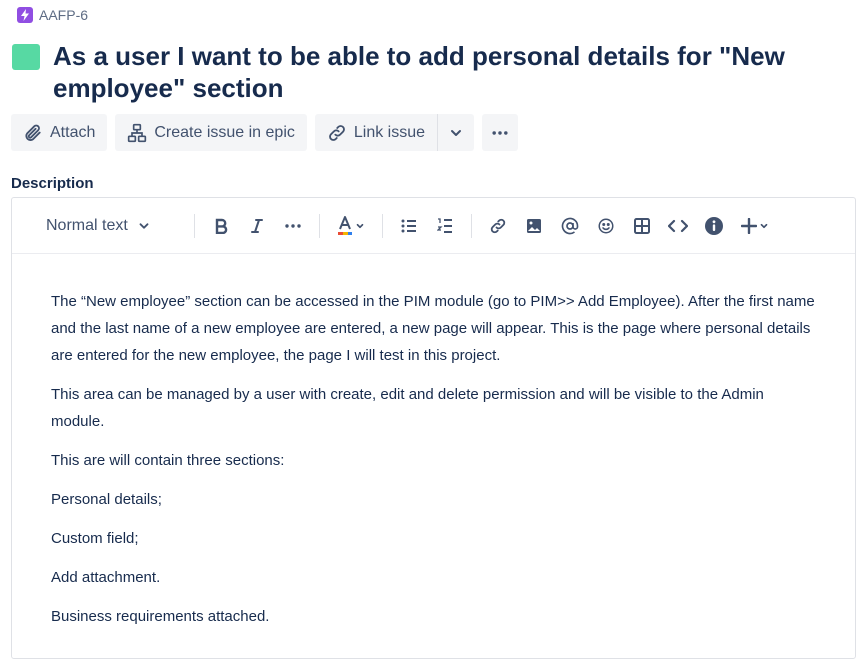 The width and height of the screenshot is (866, 672). Describe the element at coordinates (73, 132) in the screenshot. I see `attach-label: Attach` at that location.